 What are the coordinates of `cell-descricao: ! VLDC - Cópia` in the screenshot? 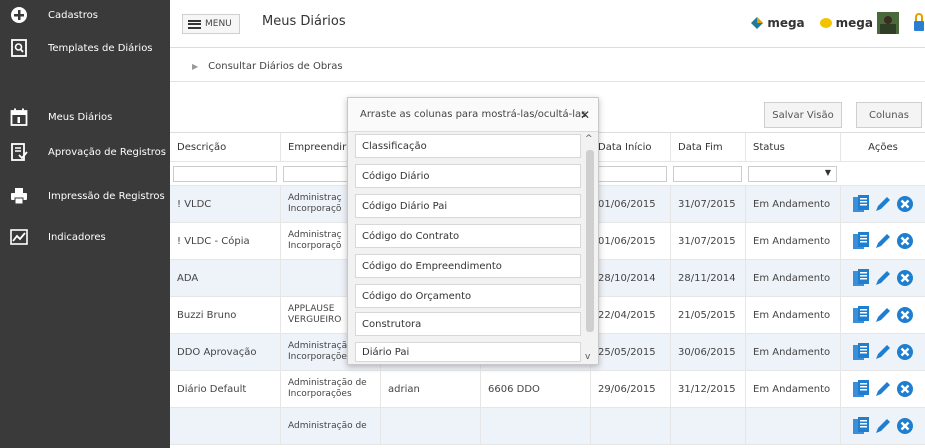 It's located at (213, 241).